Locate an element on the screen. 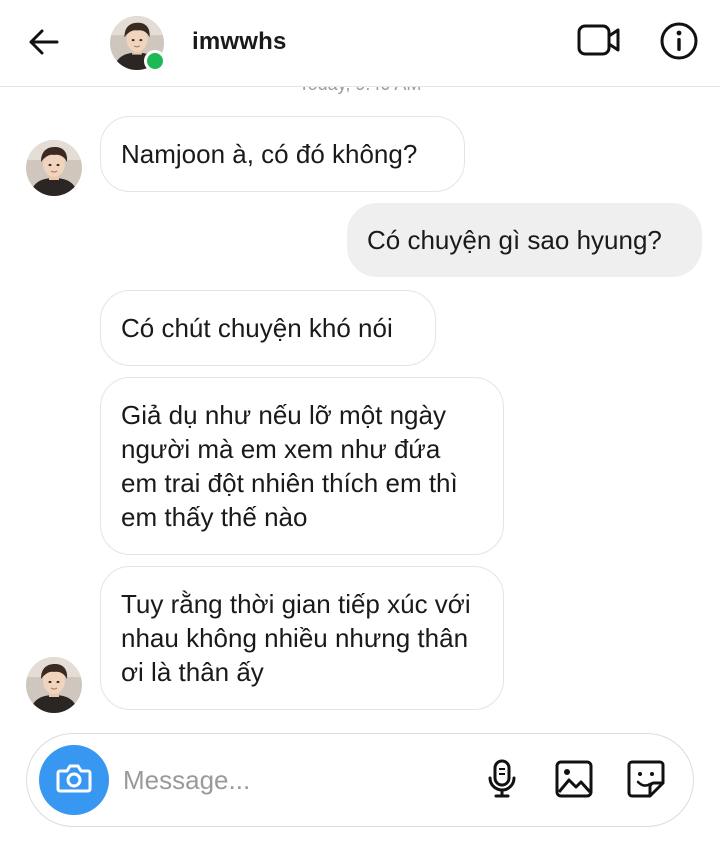  back-button is located at coordinates (44, 44).